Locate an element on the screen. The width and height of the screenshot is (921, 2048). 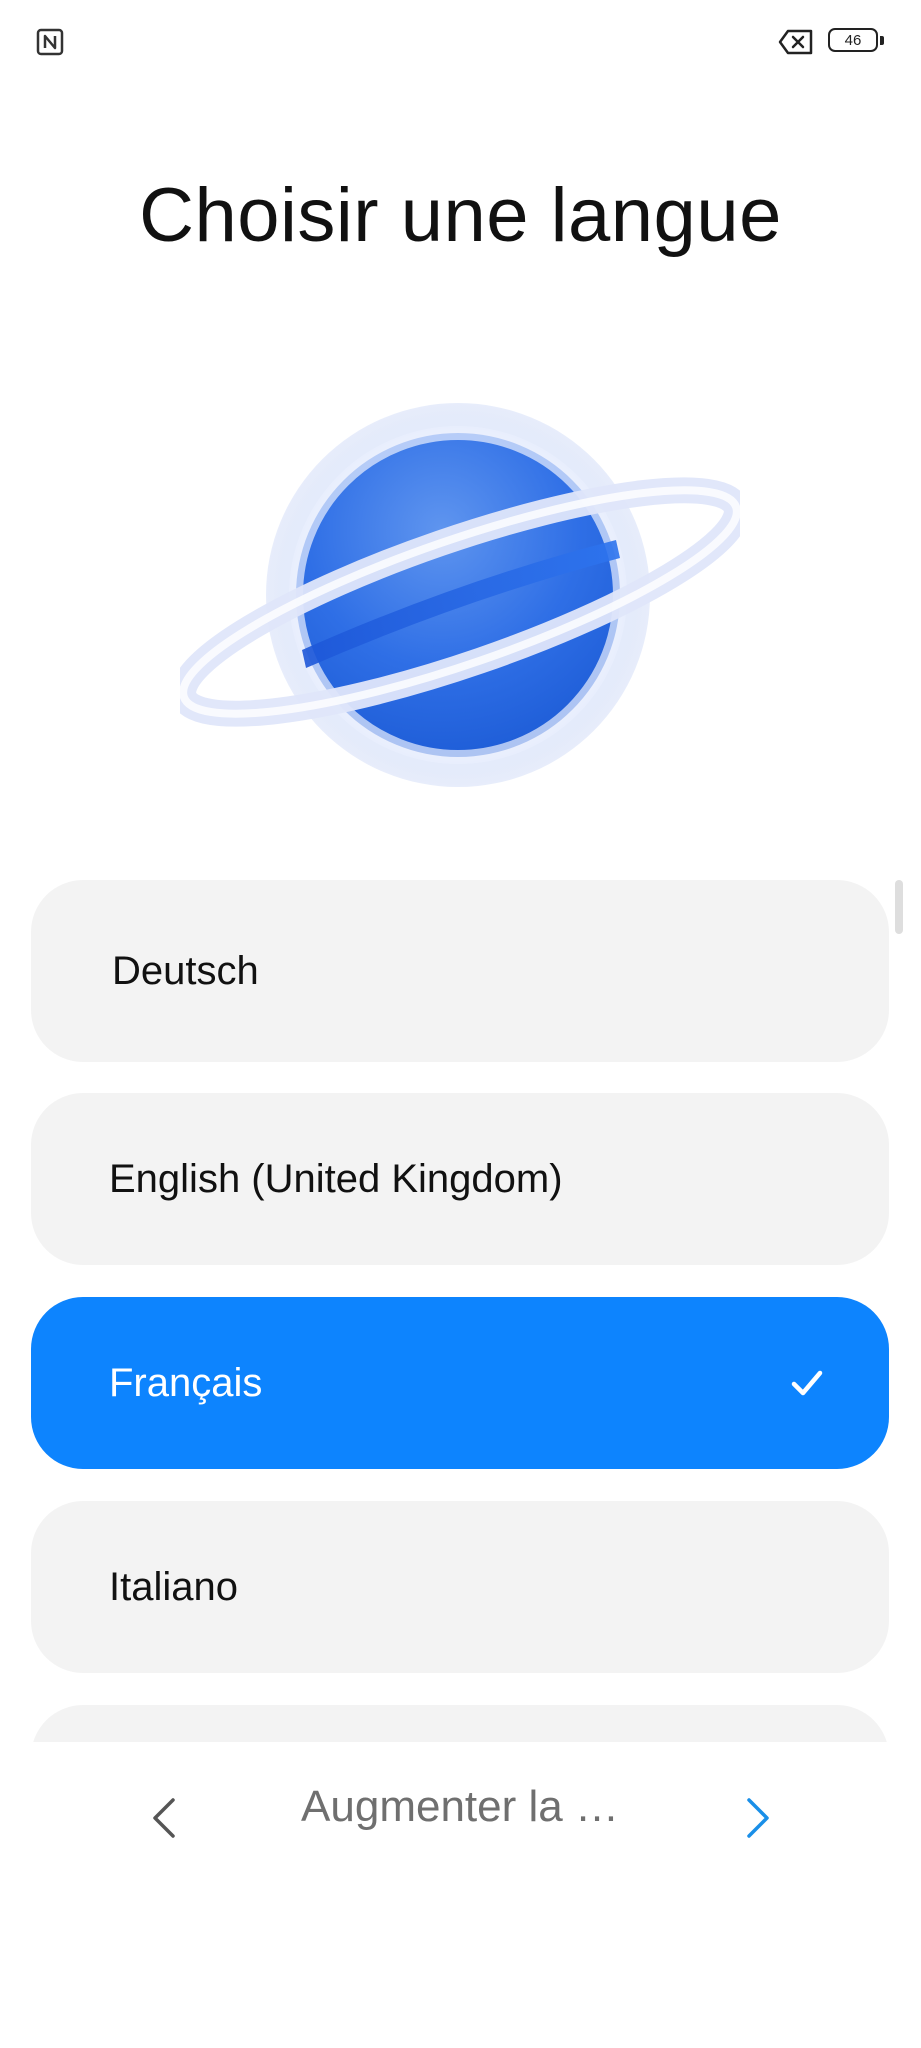
page-title: Choisir une langue is located at coordinates (460, 215).